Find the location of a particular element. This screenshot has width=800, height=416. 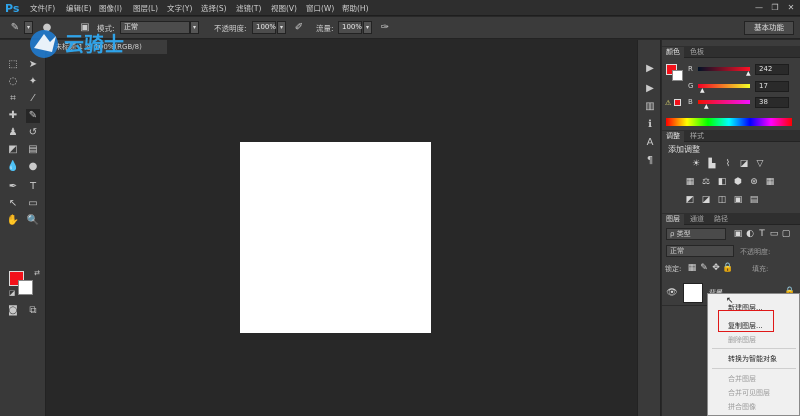

gamut-warning-icon: ⚠ is located at coordinates (668, 103).